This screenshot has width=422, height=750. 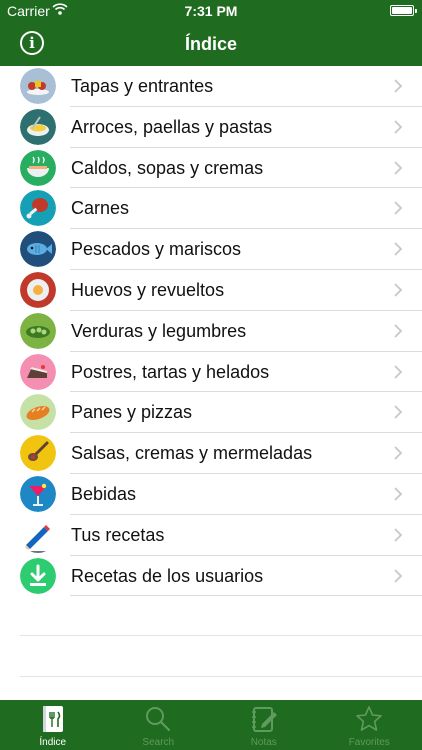 I want to click on category-label: Tus recetas, so click(x=118, y=534).